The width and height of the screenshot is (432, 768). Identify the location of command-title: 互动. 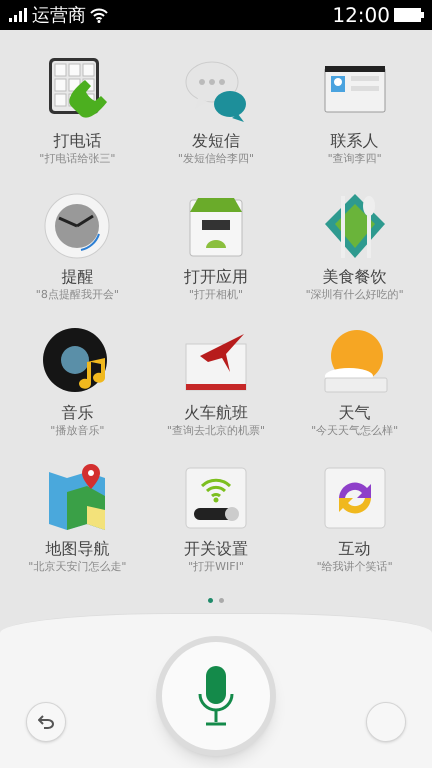
(354, 549).